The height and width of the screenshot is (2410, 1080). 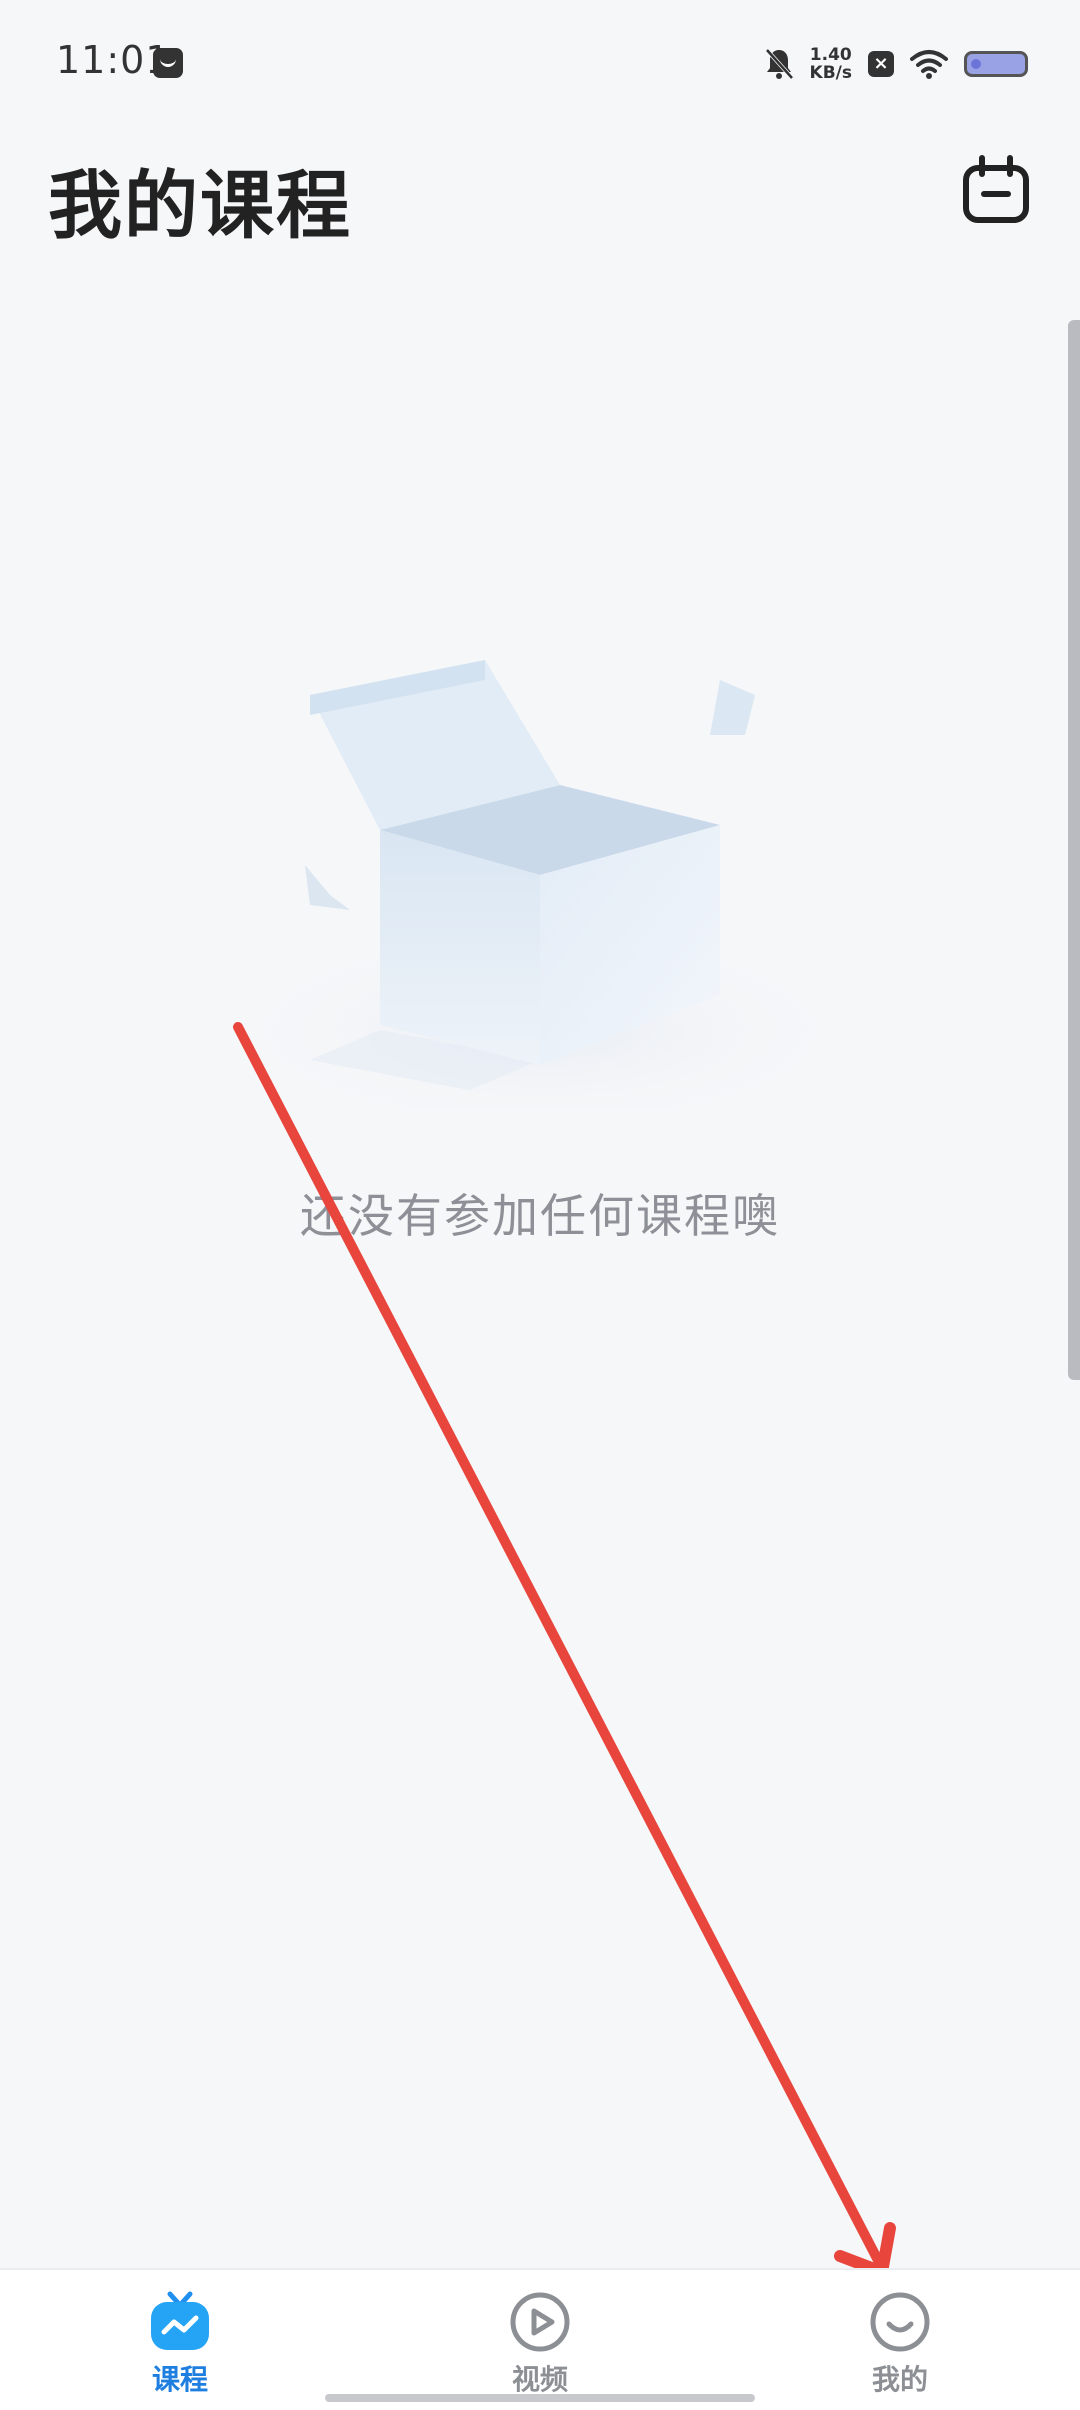 What do you see at coordinates (540, 195) in the screenshot?
I see `header: 我的课程` at bounding box center [540, 195].